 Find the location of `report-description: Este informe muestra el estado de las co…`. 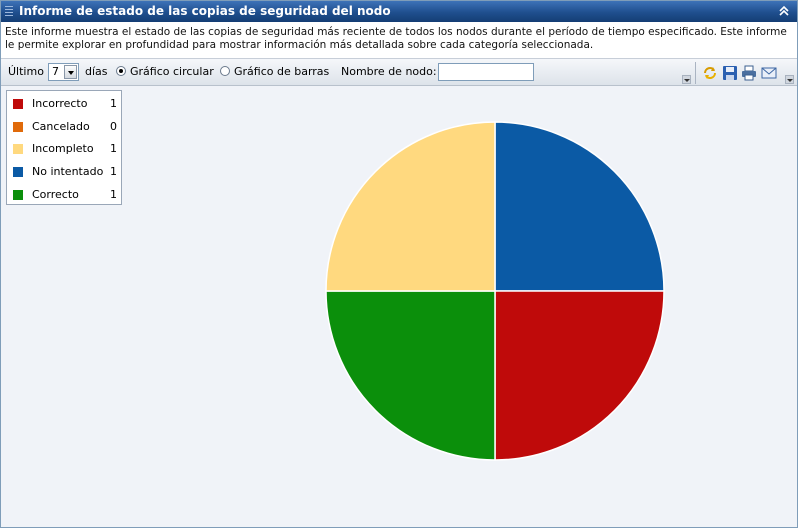

report-description: Este informe muestra el estado de las co… is located at coordinates (399, 40).